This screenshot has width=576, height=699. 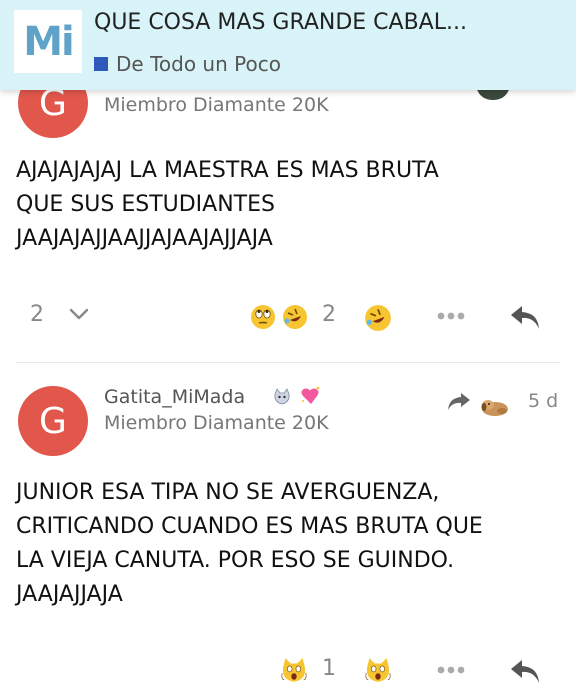 I want to click on likes-count: 1, so click(x=329, y=668).